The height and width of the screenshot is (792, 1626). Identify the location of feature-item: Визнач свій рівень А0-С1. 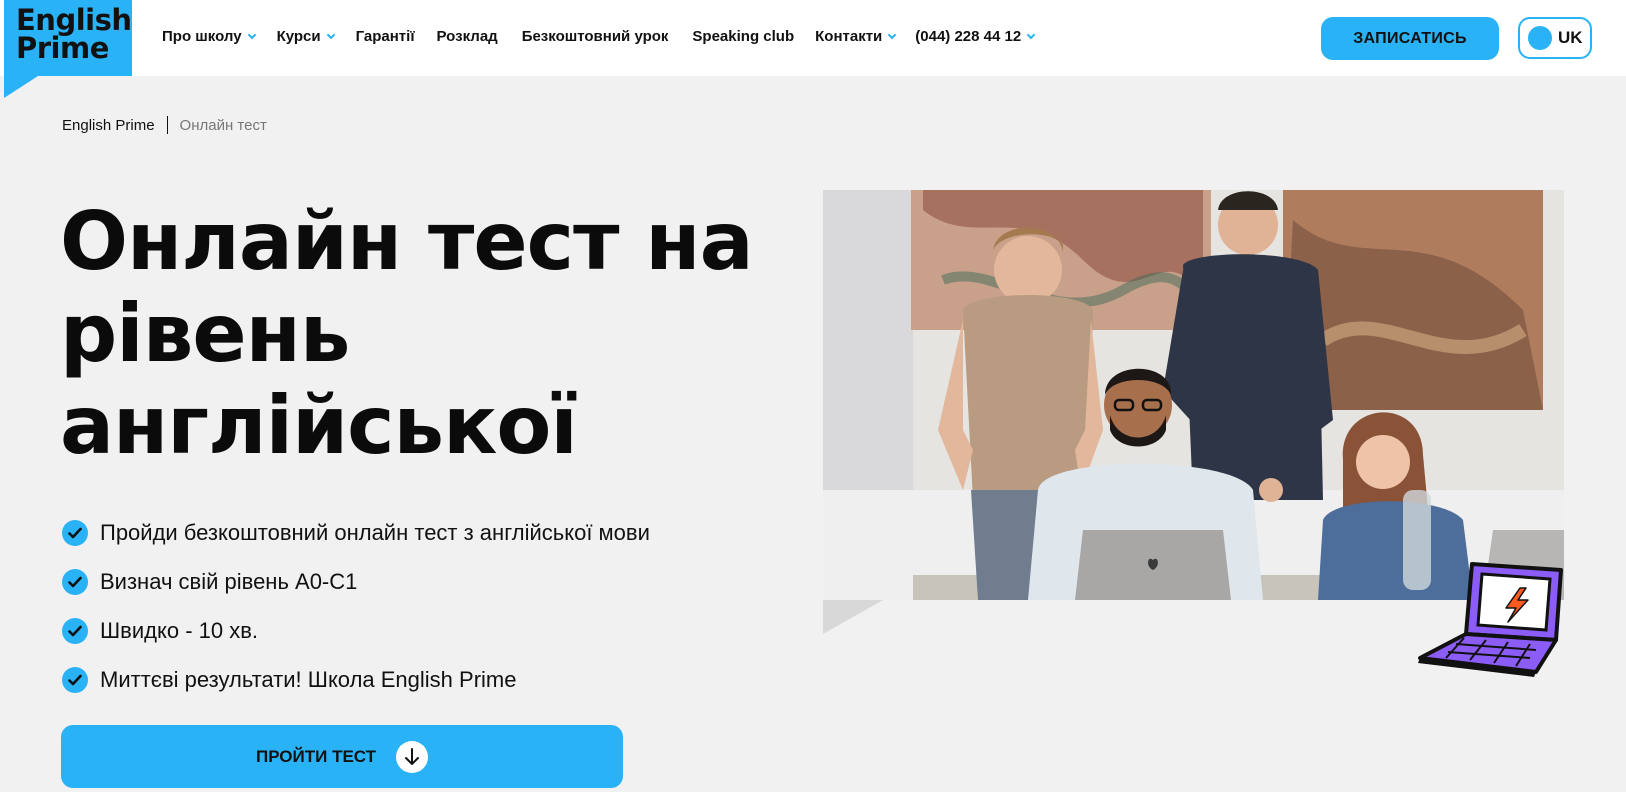
(356, 581).